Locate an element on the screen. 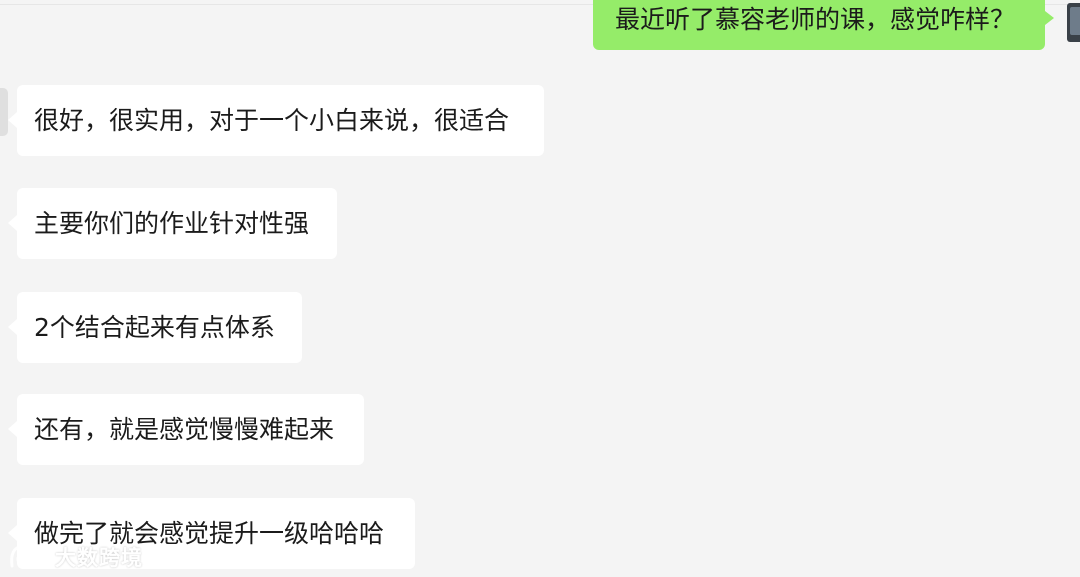  incoming-message: 还有，就是感觉慢慢难起来 is located at coordinates (186, 429).